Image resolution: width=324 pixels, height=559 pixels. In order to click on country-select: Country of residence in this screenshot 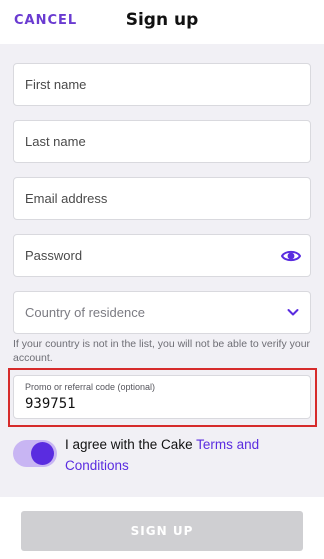, I will do `click(162, 312)`.